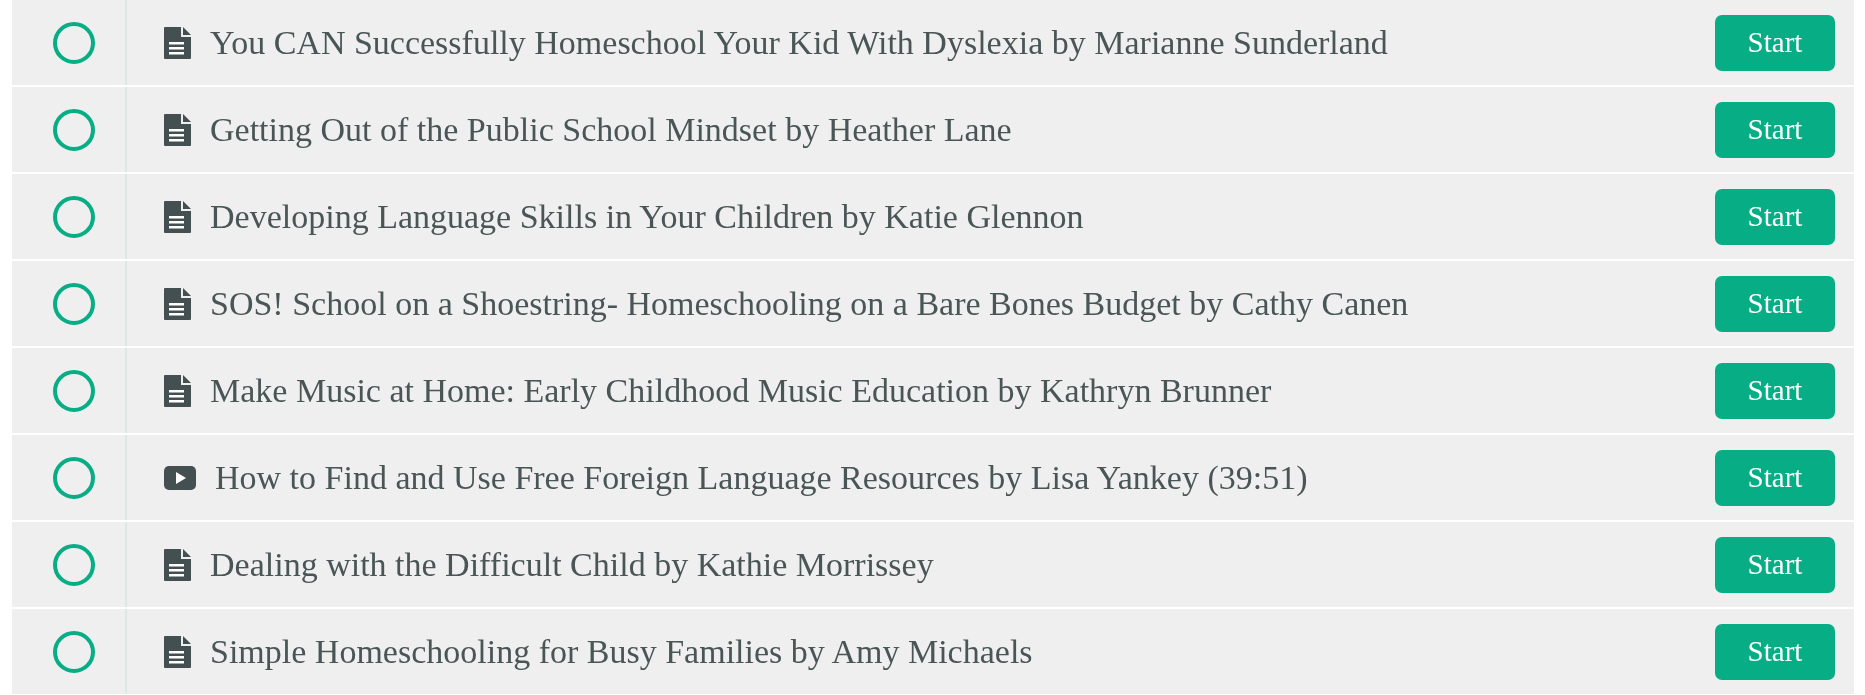 The image size is (1865, 695). Describe the element at coordinates (647, 216) in the screenshot. I see `lesson-title: Developing Language Skills in Your Children by Katie Glennon` at that location.